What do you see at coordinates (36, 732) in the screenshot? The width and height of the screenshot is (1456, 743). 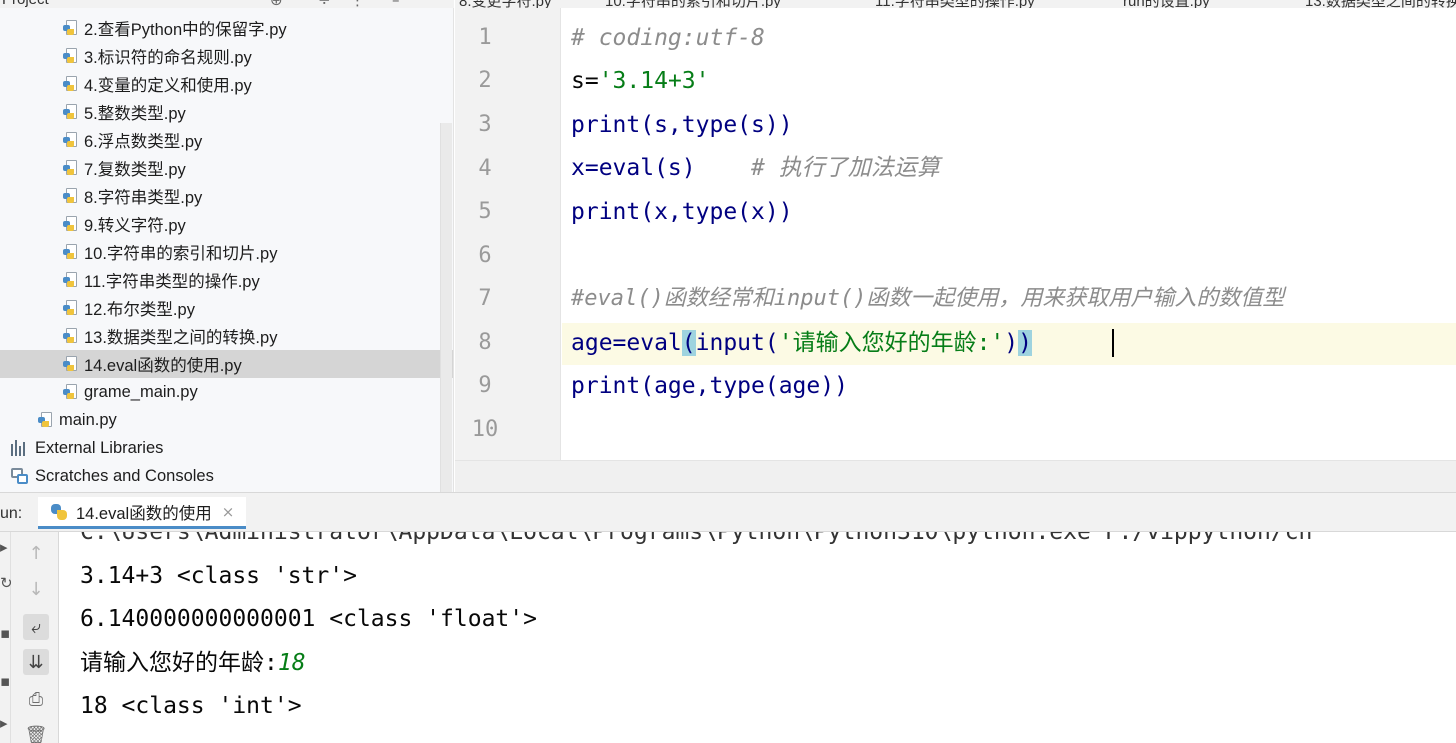 I see `trash-icon: 🗑` at bounding box center [36, 732].